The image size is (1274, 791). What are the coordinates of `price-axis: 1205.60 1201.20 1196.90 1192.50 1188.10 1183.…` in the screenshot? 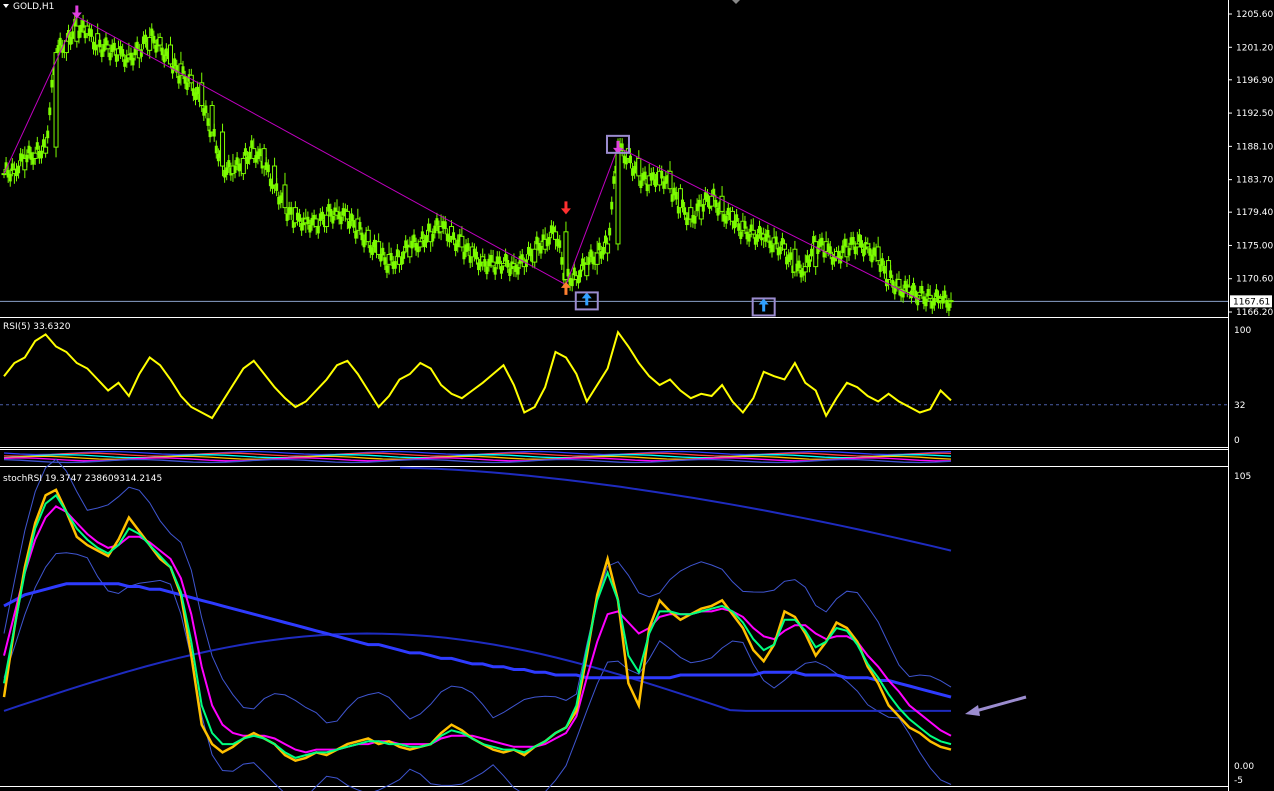 It's located at (1250, 164).